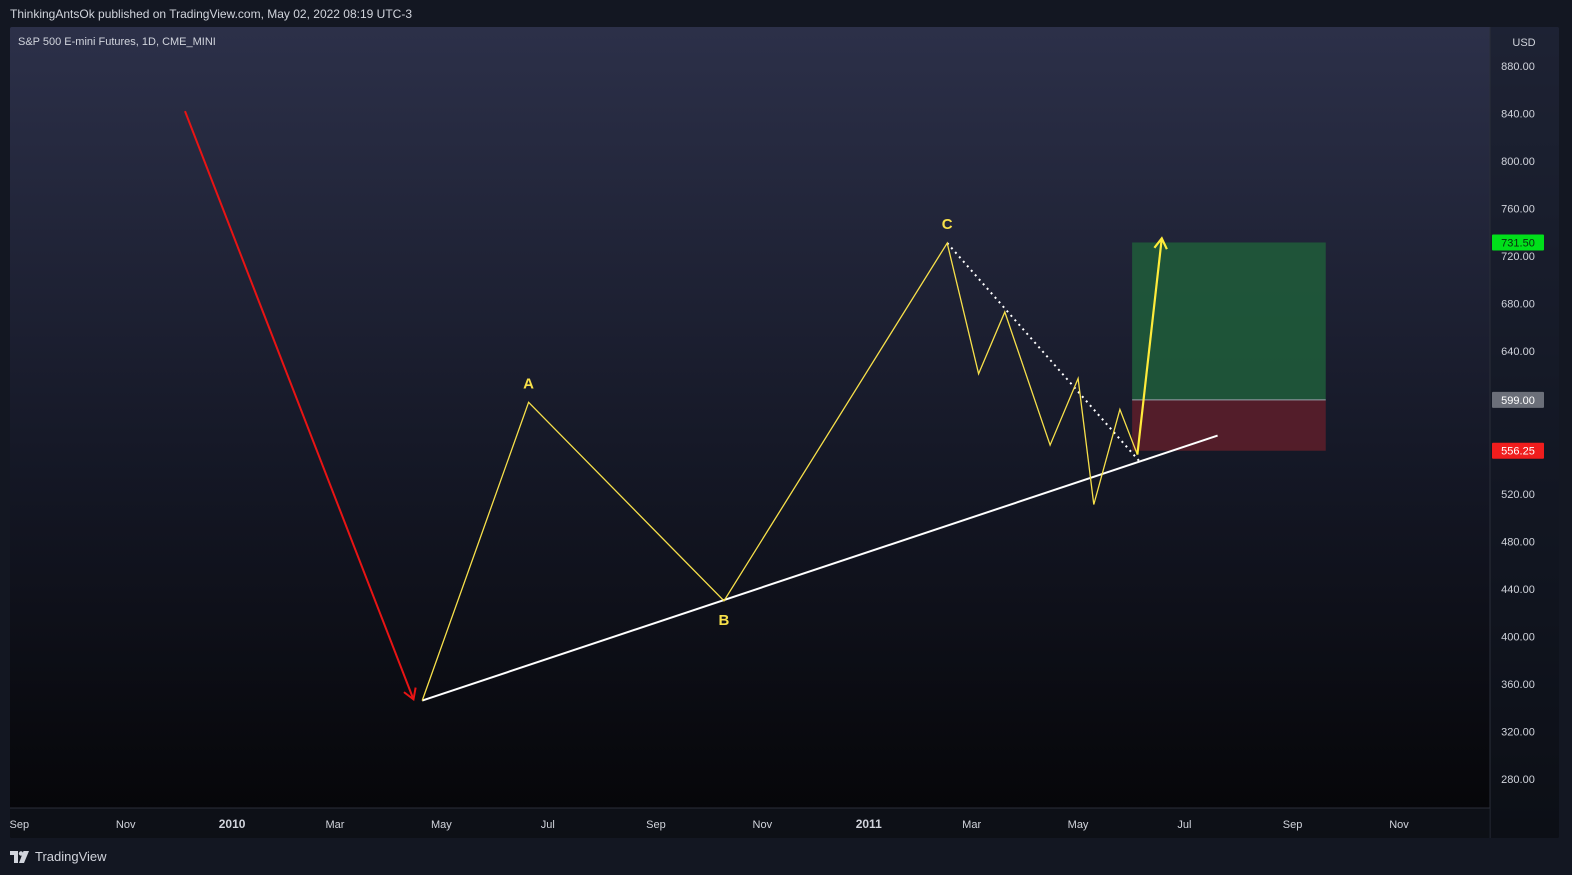 The height and width of the screenshot is (875, 1572). Describe the element at coordinates (1229, 425) in the screenshot. I see `stop-zone` at that location.